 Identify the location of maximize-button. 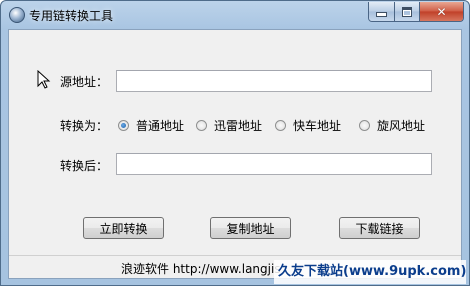
(407, 11).